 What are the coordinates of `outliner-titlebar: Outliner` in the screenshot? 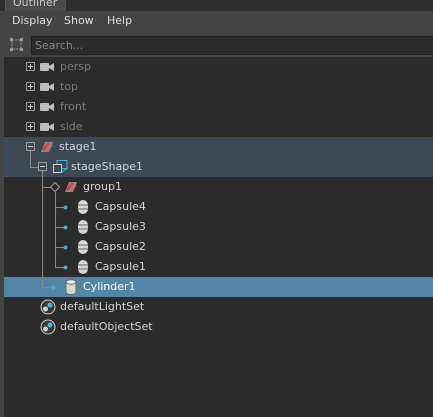 It's located at (216, 5).